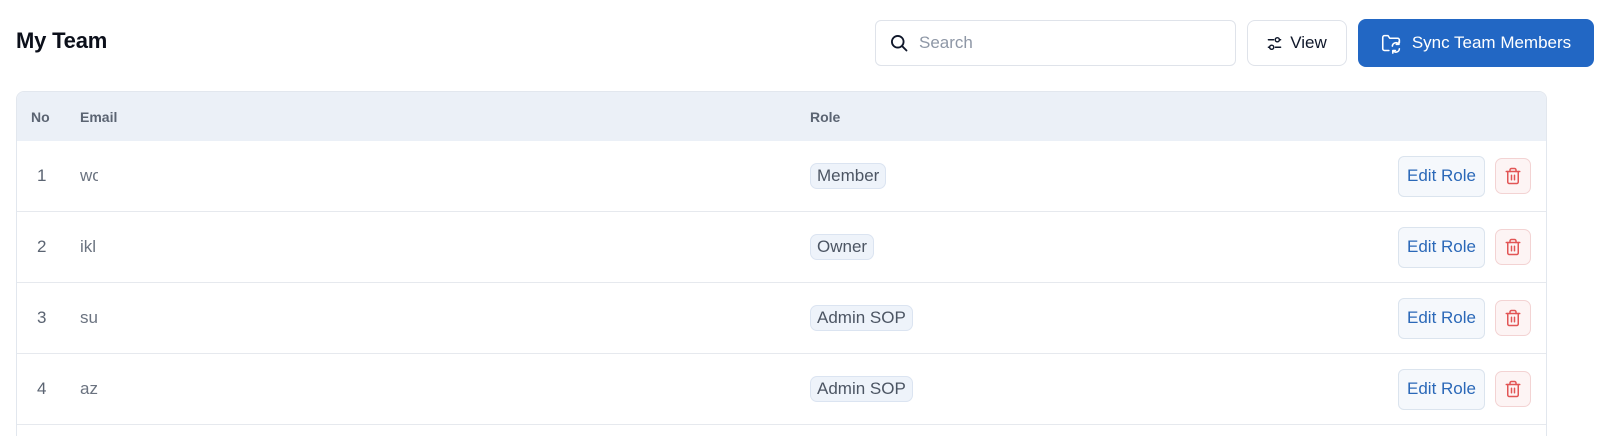 This screenshot has width=1610, height=436. What do you see at coordinates (42, 388) in the screenshot?
I see `row-number: 4` at bounding box center [42, 388].